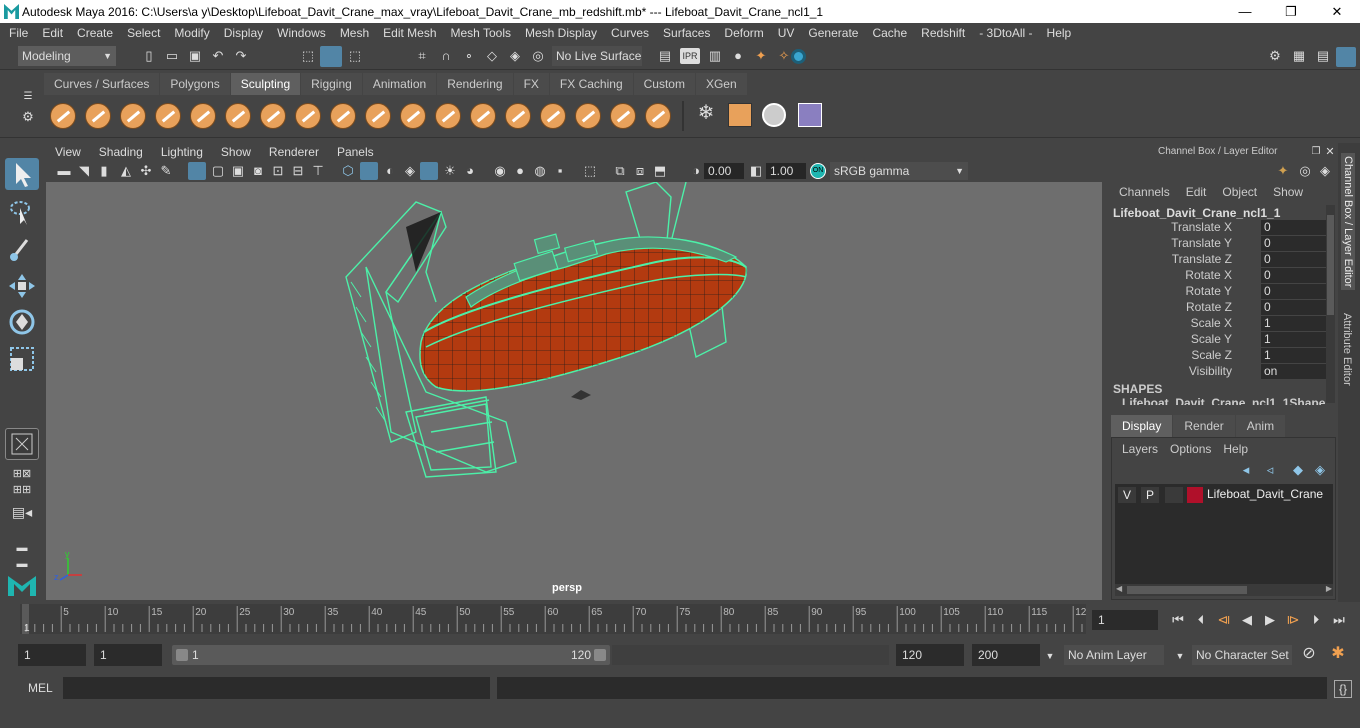  I want to click on menu-display: Display, so click(243, 33).